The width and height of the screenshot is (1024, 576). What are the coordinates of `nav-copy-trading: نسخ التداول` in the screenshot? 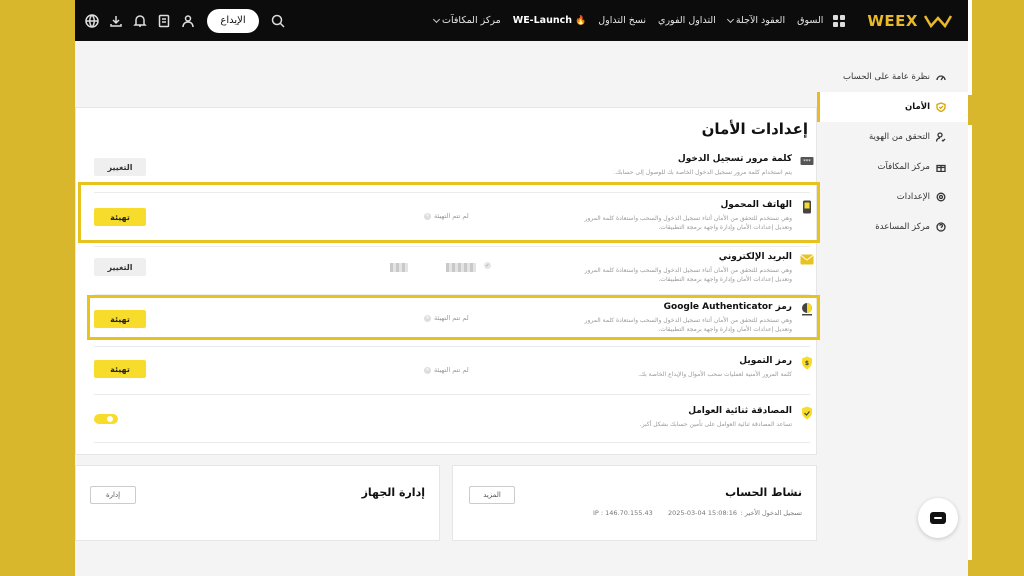 It's located at (622, 20).